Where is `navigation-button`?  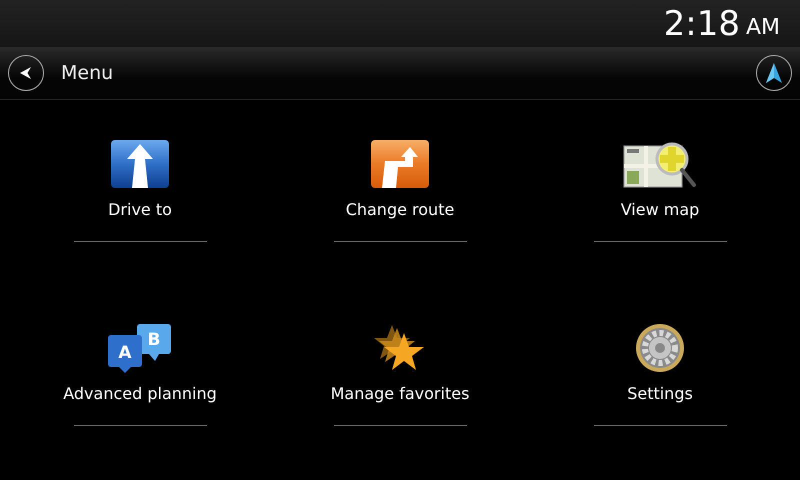
navigation-button is located at coordinates (774, 73).